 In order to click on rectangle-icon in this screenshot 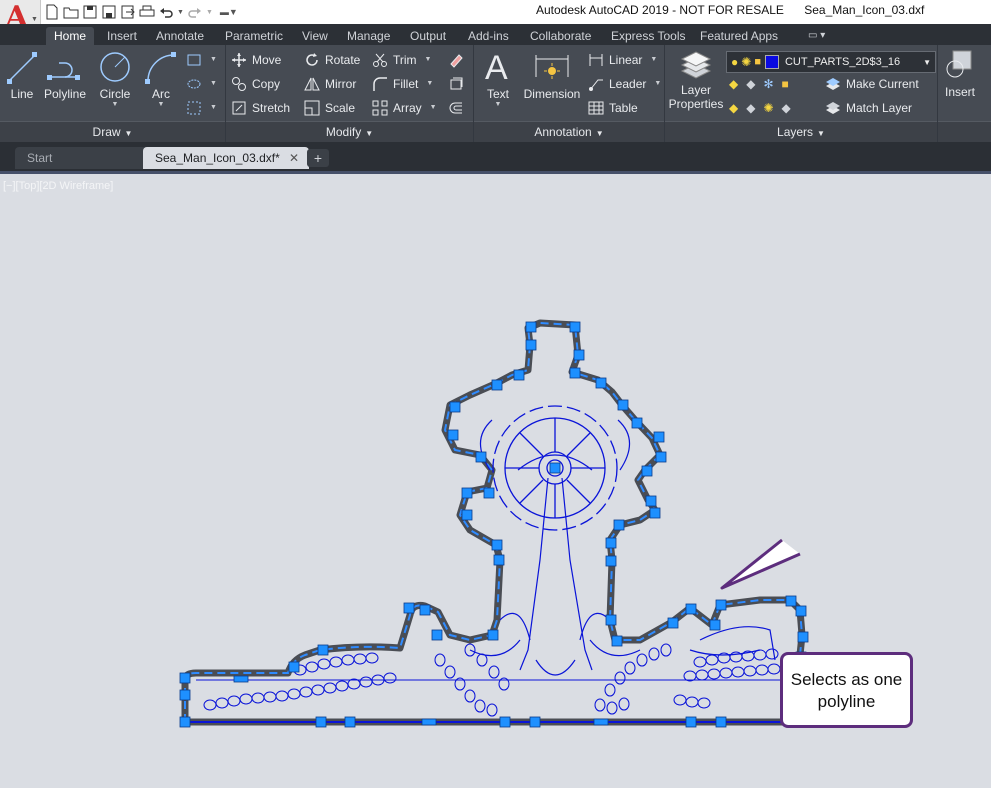, I will do `click(194, 60)`.